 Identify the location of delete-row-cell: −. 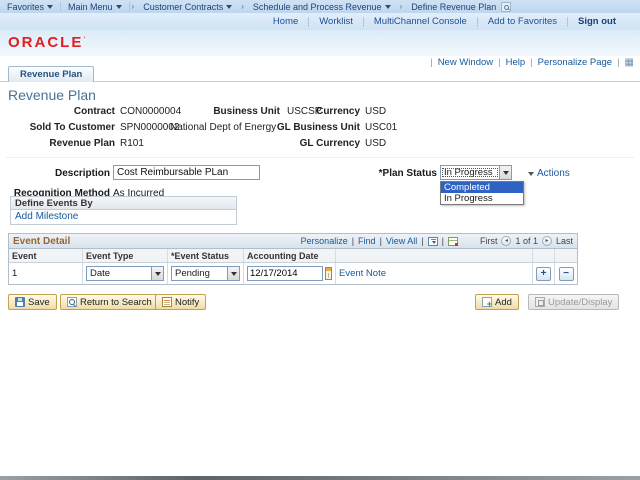
(566, 273).